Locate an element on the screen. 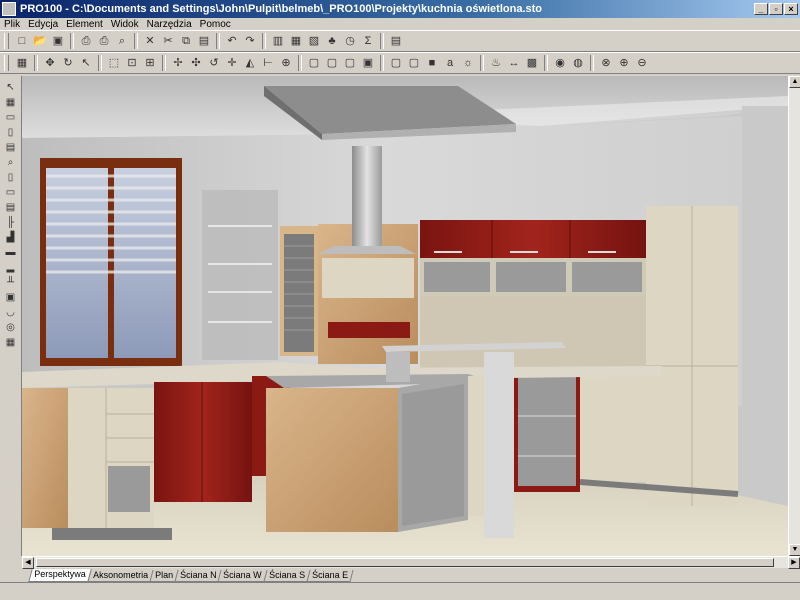 Image resolution: width=800 pixels, height=600 pixels. menu-element: Element is located at coordinates (84, 24).